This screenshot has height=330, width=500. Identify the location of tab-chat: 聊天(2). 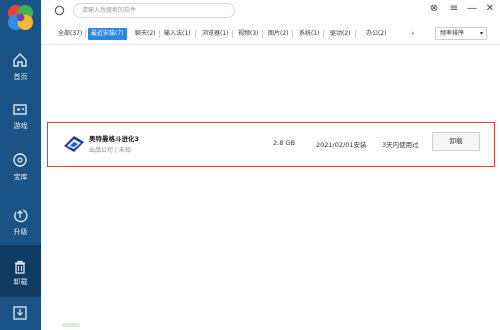
(145, 34).